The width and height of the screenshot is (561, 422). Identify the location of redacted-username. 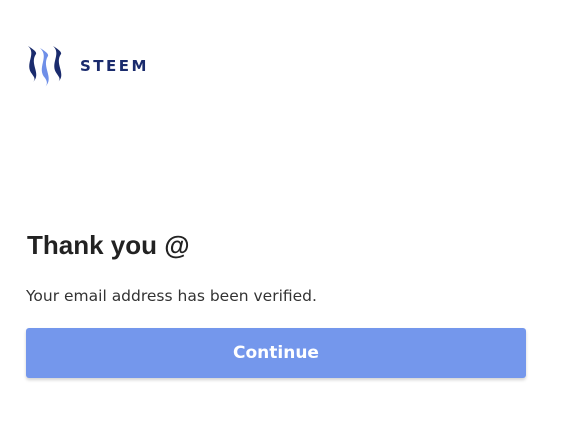
(280, 249).